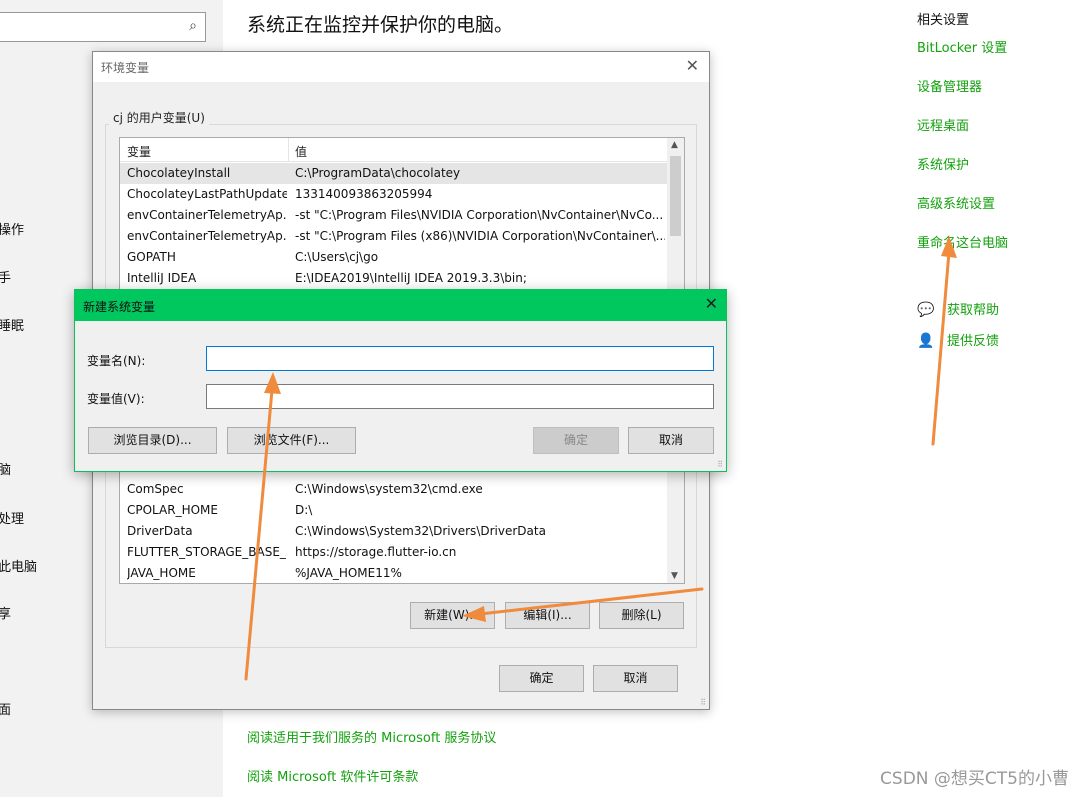 The height and width of the screenshot is (797, 1085). I want to click on table-row: GOPATH C:\Users\cj\go, so click(394, 257).